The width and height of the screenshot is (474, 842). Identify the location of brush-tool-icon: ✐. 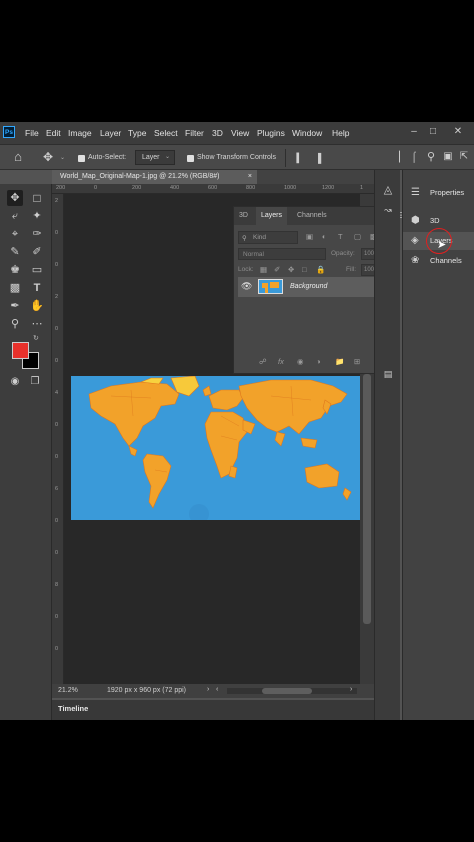
(37, 252).